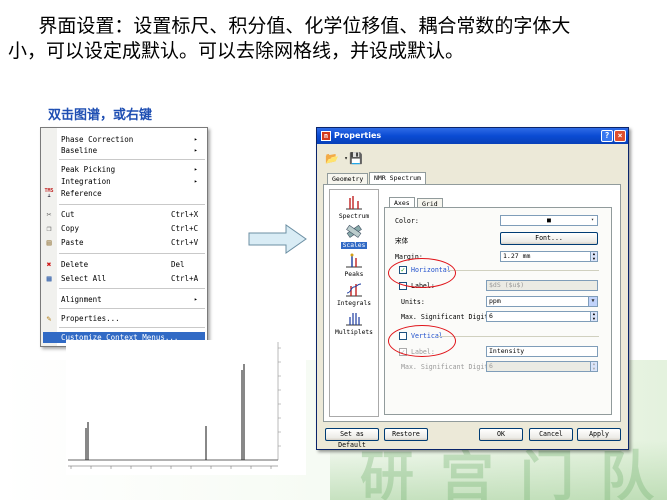  What do you see at coordinates (124, 242) in the screenshot?
I see `menu-item-paste: ▤ Paste Ctrl+V` at bounding box center [124, 242].